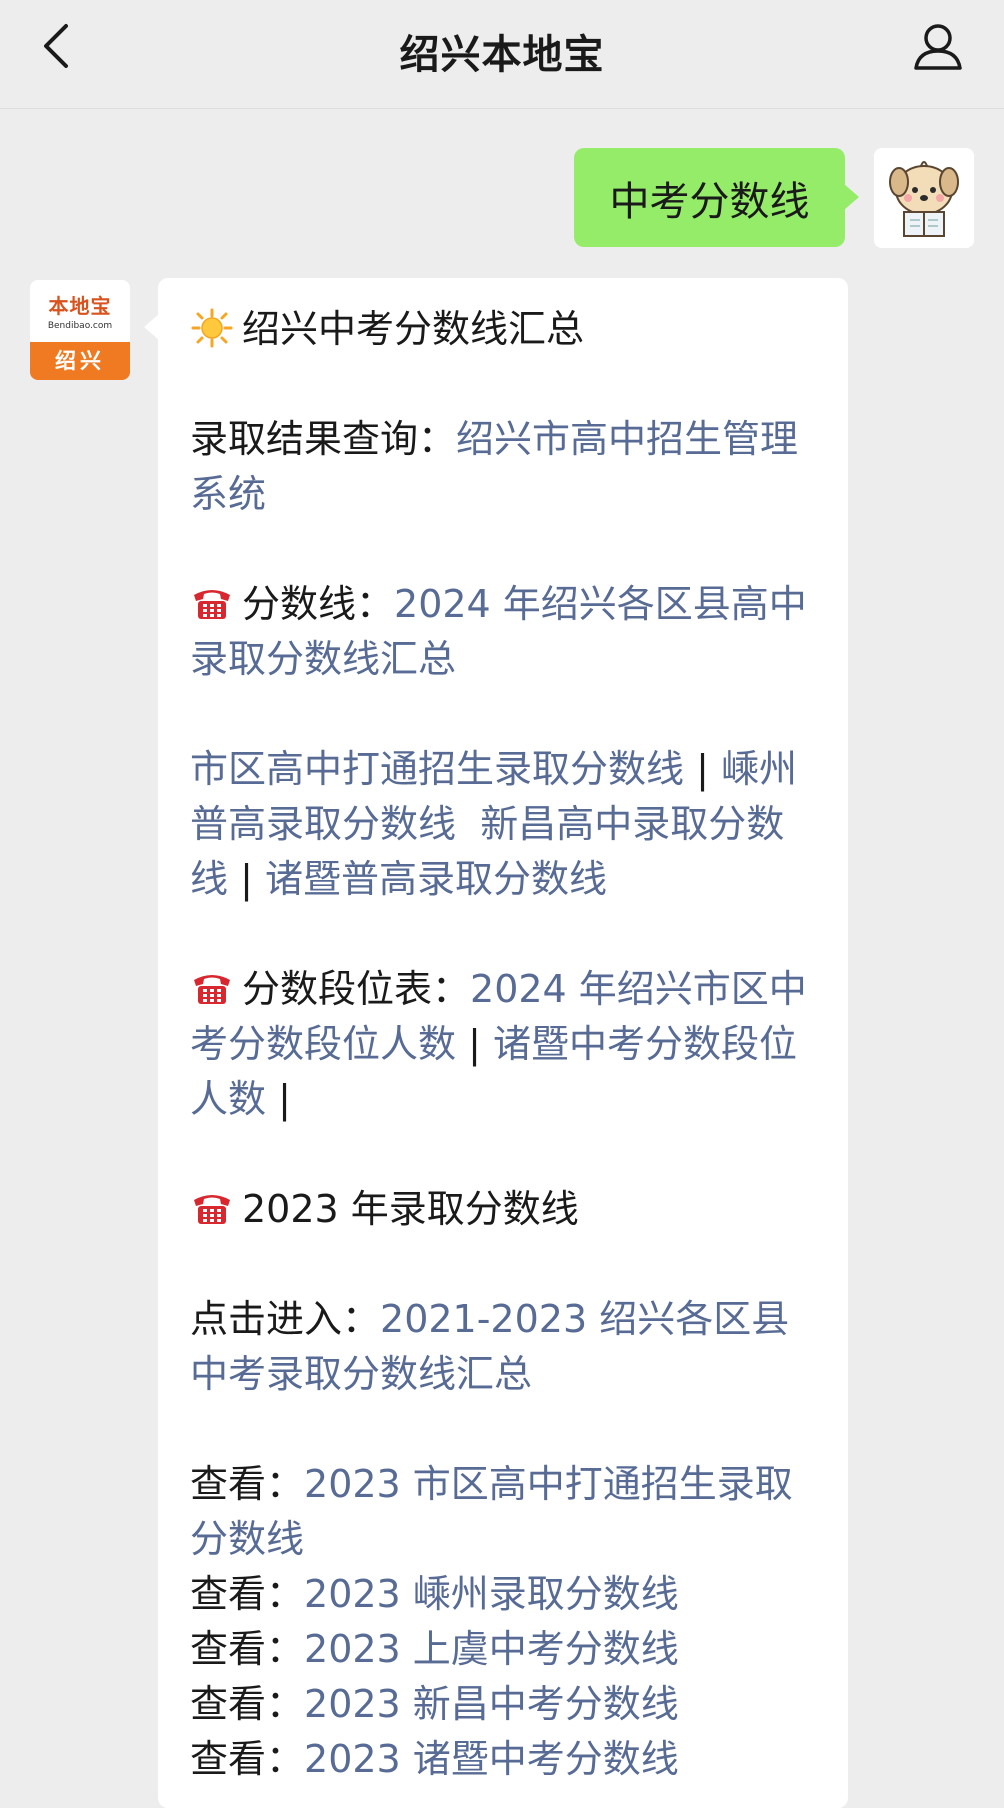  I want to click on view-line: 查看：2023 新昌中考分数线, so click(504, 1704).